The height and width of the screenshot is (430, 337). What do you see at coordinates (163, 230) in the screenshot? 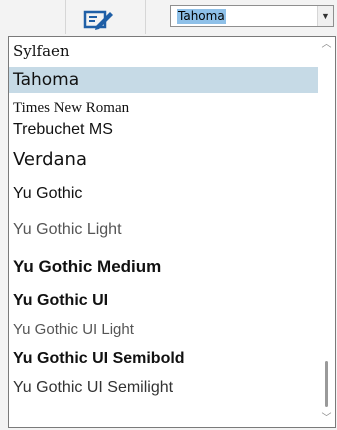
I see `font-item-yu-gothic-light: Yu Gothic Light` at bounding box center [163, 230].